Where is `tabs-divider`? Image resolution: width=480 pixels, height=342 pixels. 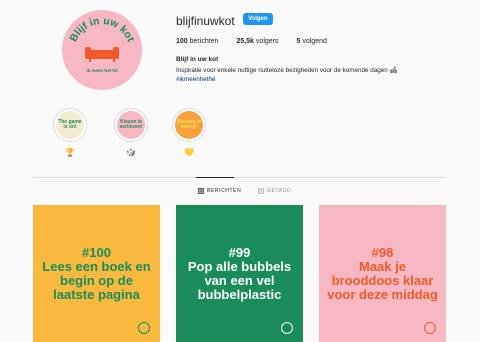
tabs-divider is located at coordinates (239, 177).